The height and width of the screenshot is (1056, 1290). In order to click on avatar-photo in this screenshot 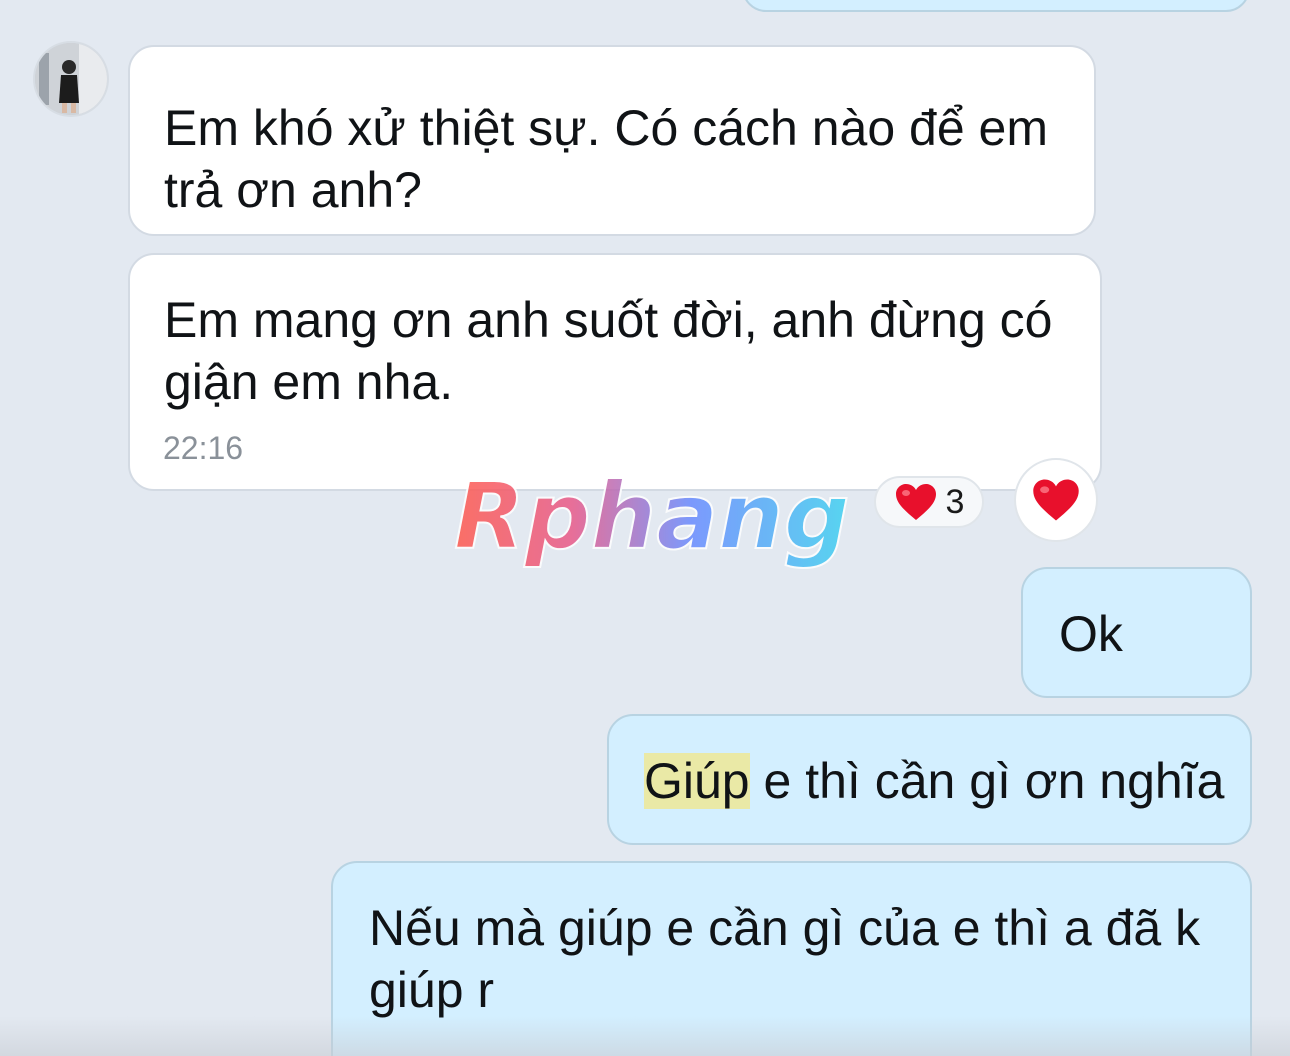, I will do `click(71, 79)`.